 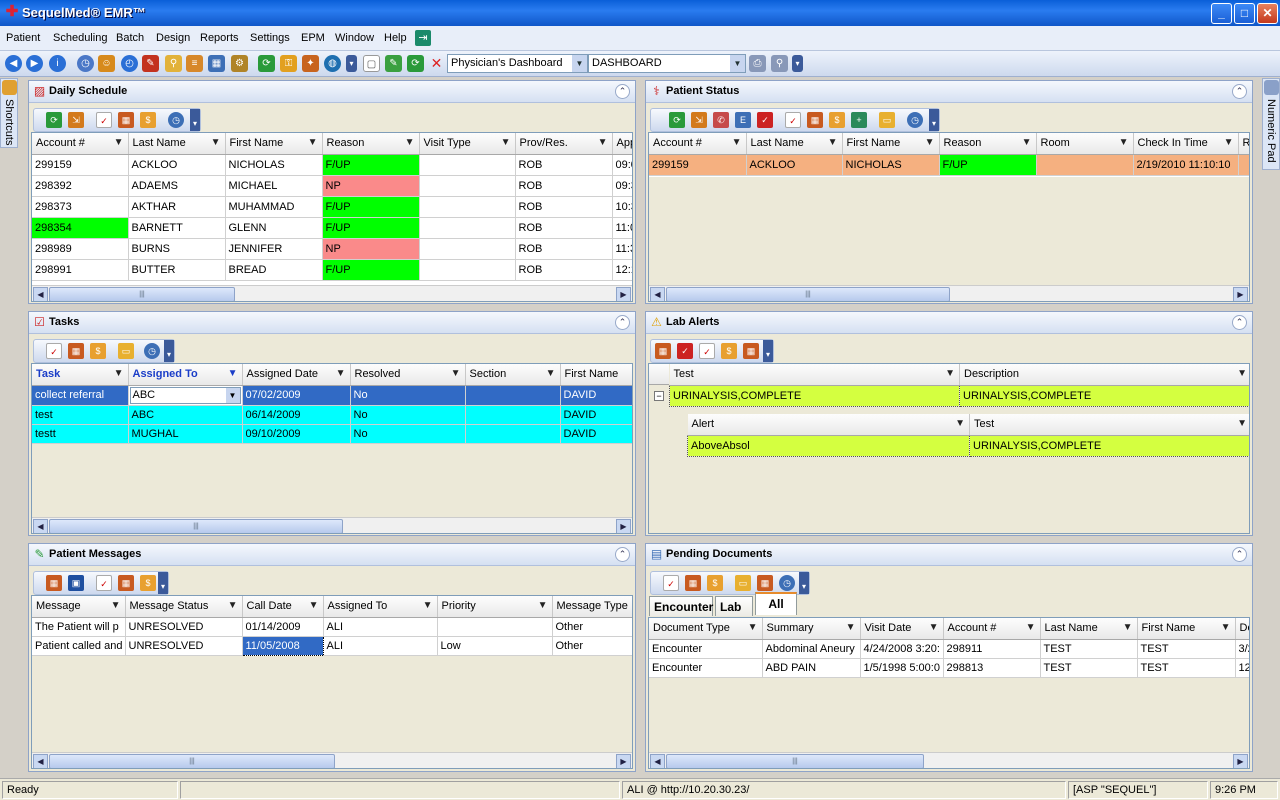 What do you see at coordinates (622, 144) in the screenshot?
I see `column-header: App` at bounding box center [622, 144].